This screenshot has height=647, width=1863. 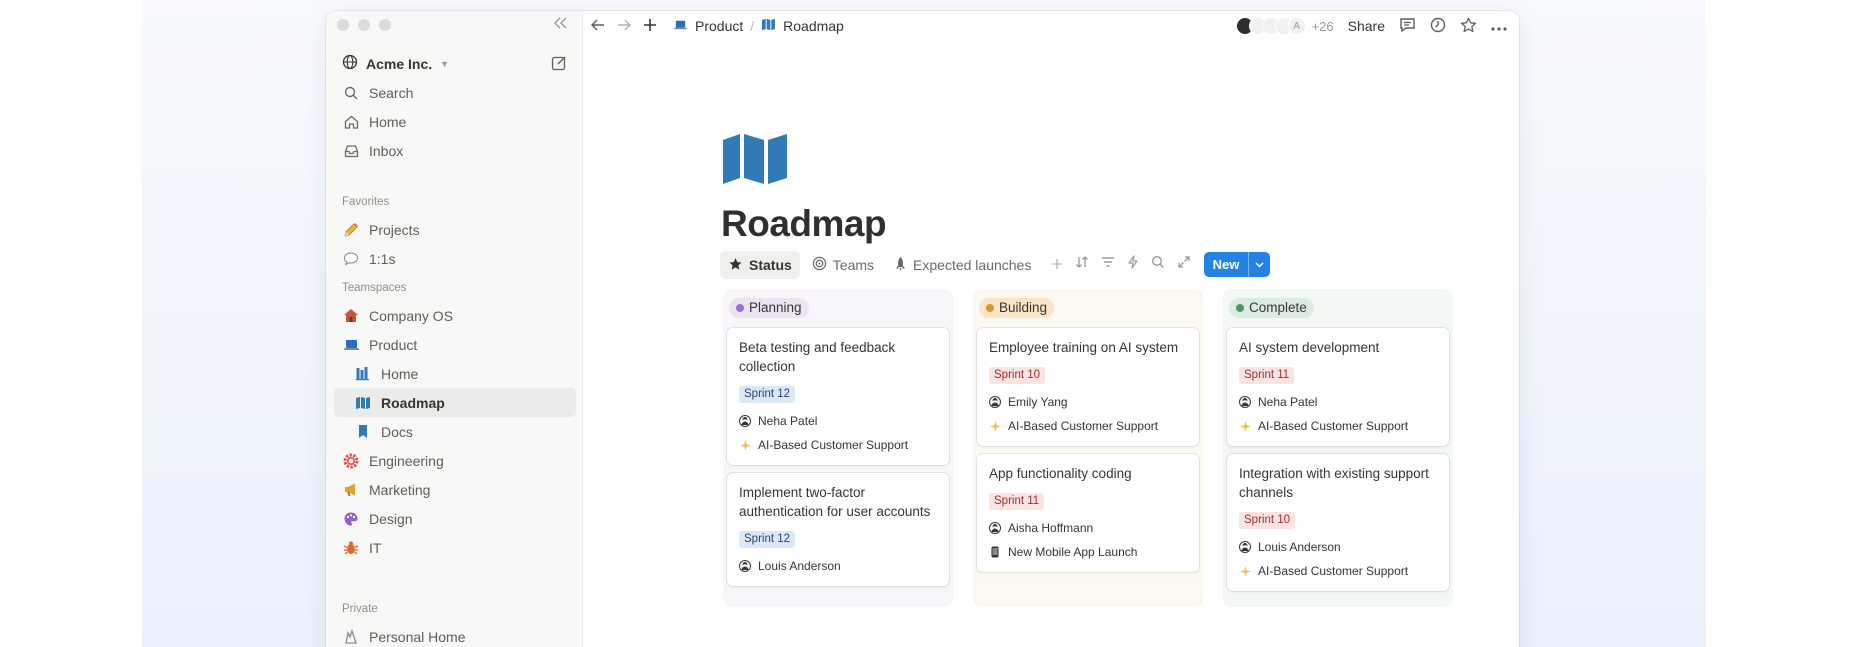 I want to click on sidebar: Acme Inc. ▼ Search Home Inbox Favorites, so click(x=454, y=329).